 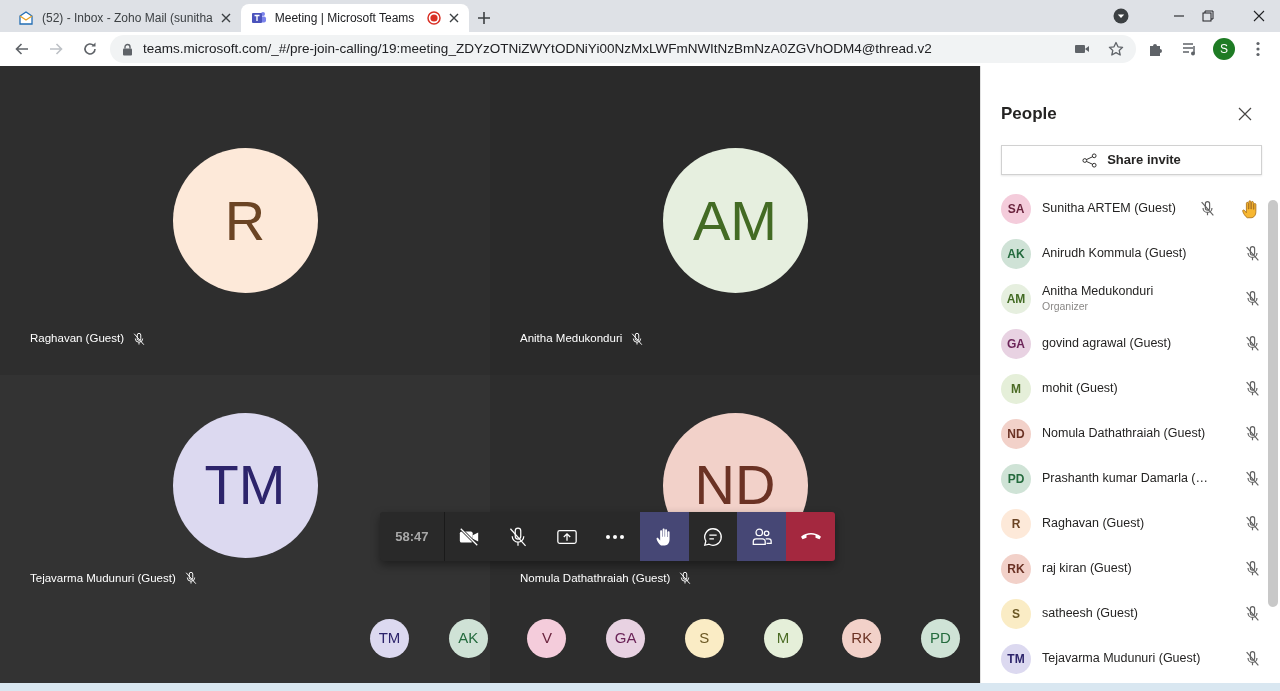 What do you see at coordinates (1090, 612) in the screenshot?
I see `participant-name: satheesh (Guest)` at bounding box center [1090, 612].